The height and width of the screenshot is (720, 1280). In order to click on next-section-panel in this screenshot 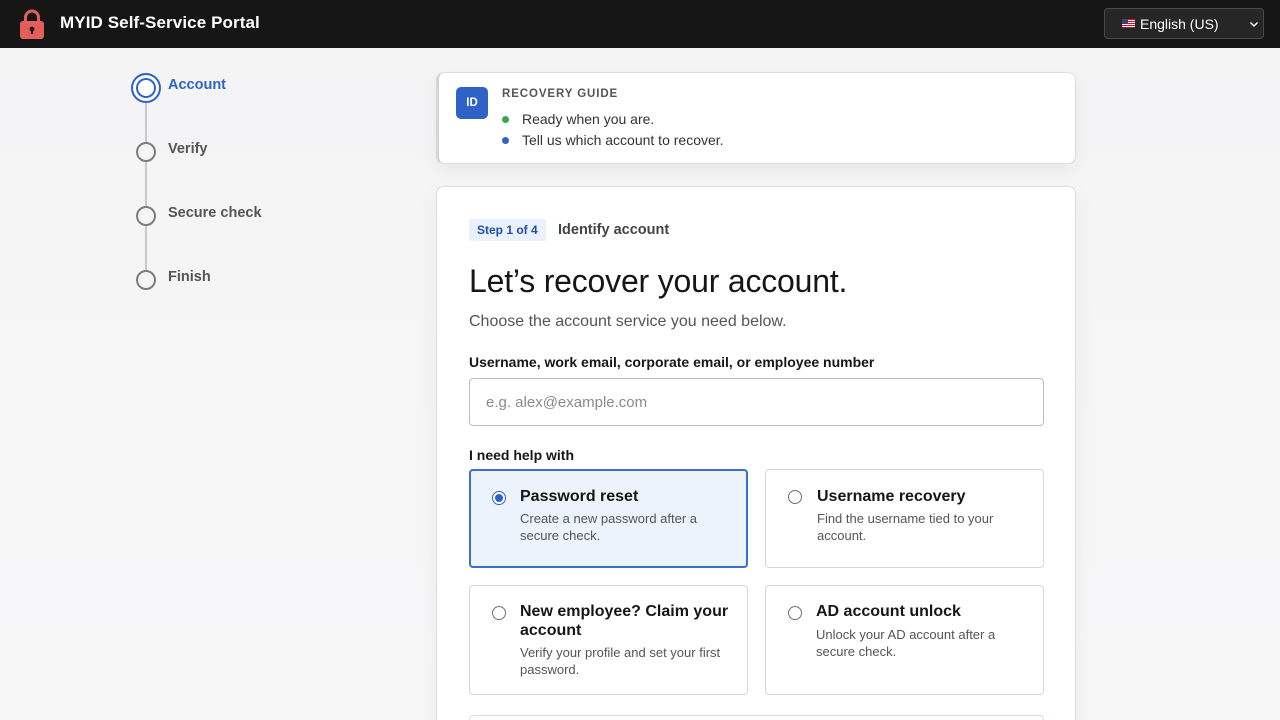, I will do `click(756, 717)`.